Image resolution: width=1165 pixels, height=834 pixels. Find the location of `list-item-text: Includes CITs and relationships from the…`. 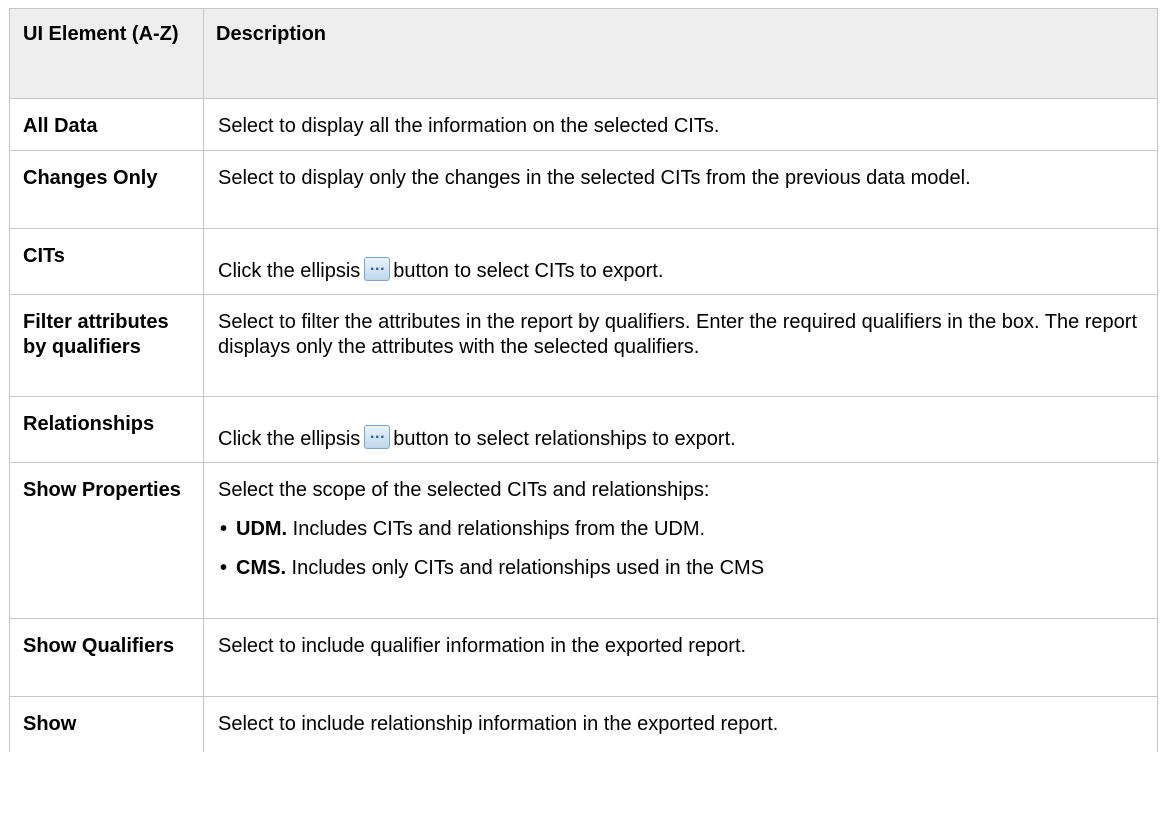

list-item-text: Includes CITs and relationships from the… is located at coordinates (496, 529).